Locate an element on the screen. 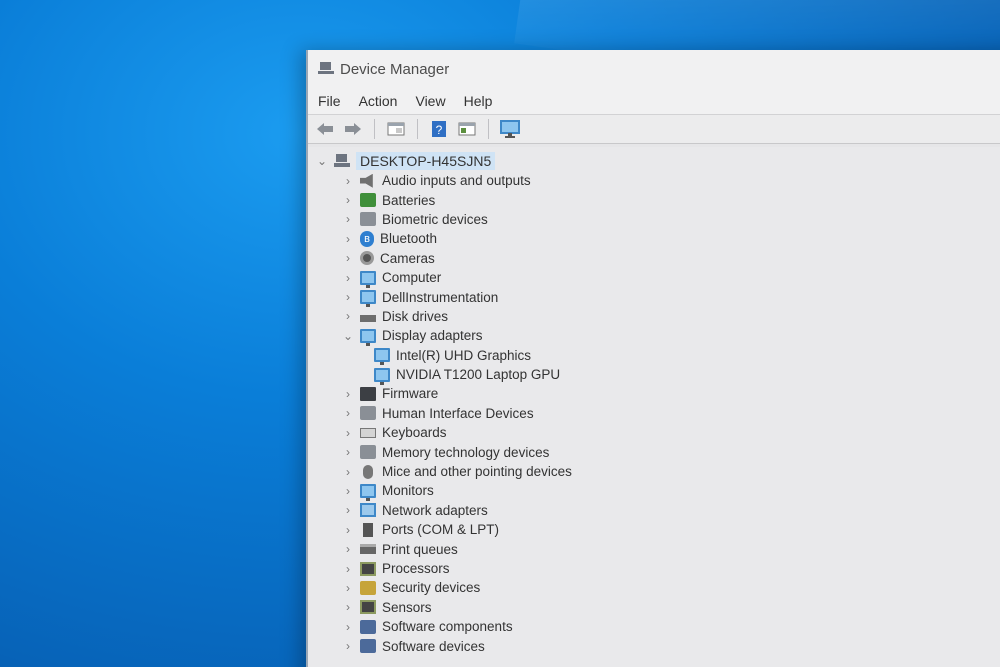 This screenshot has height=667, width=1000. monitor-icon is located at coordinates (368, 492).